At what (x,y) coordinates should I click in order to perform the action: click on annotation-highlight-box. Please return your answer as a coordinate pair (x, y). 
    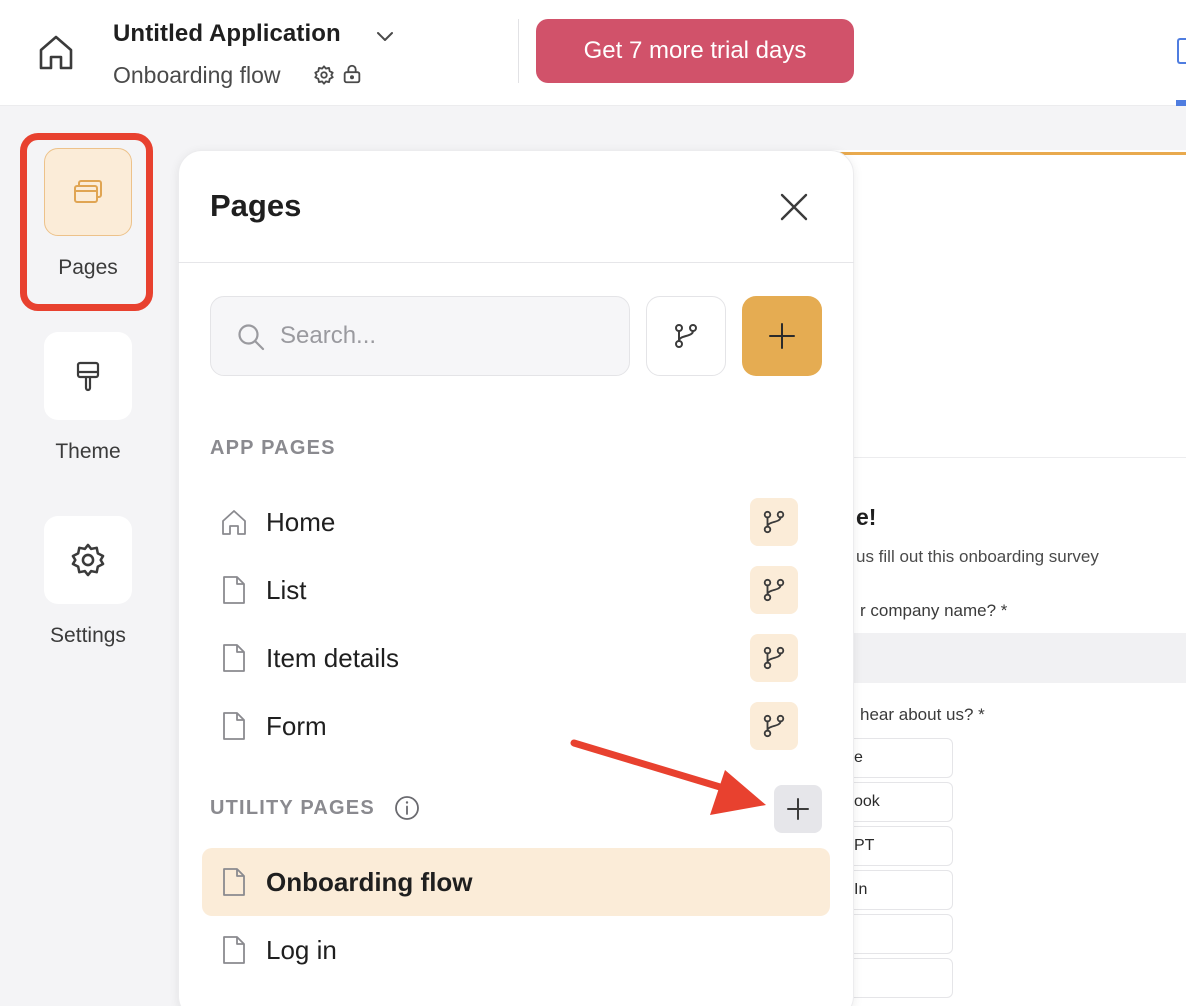
    Looking at the image, I should click on (86, 222).